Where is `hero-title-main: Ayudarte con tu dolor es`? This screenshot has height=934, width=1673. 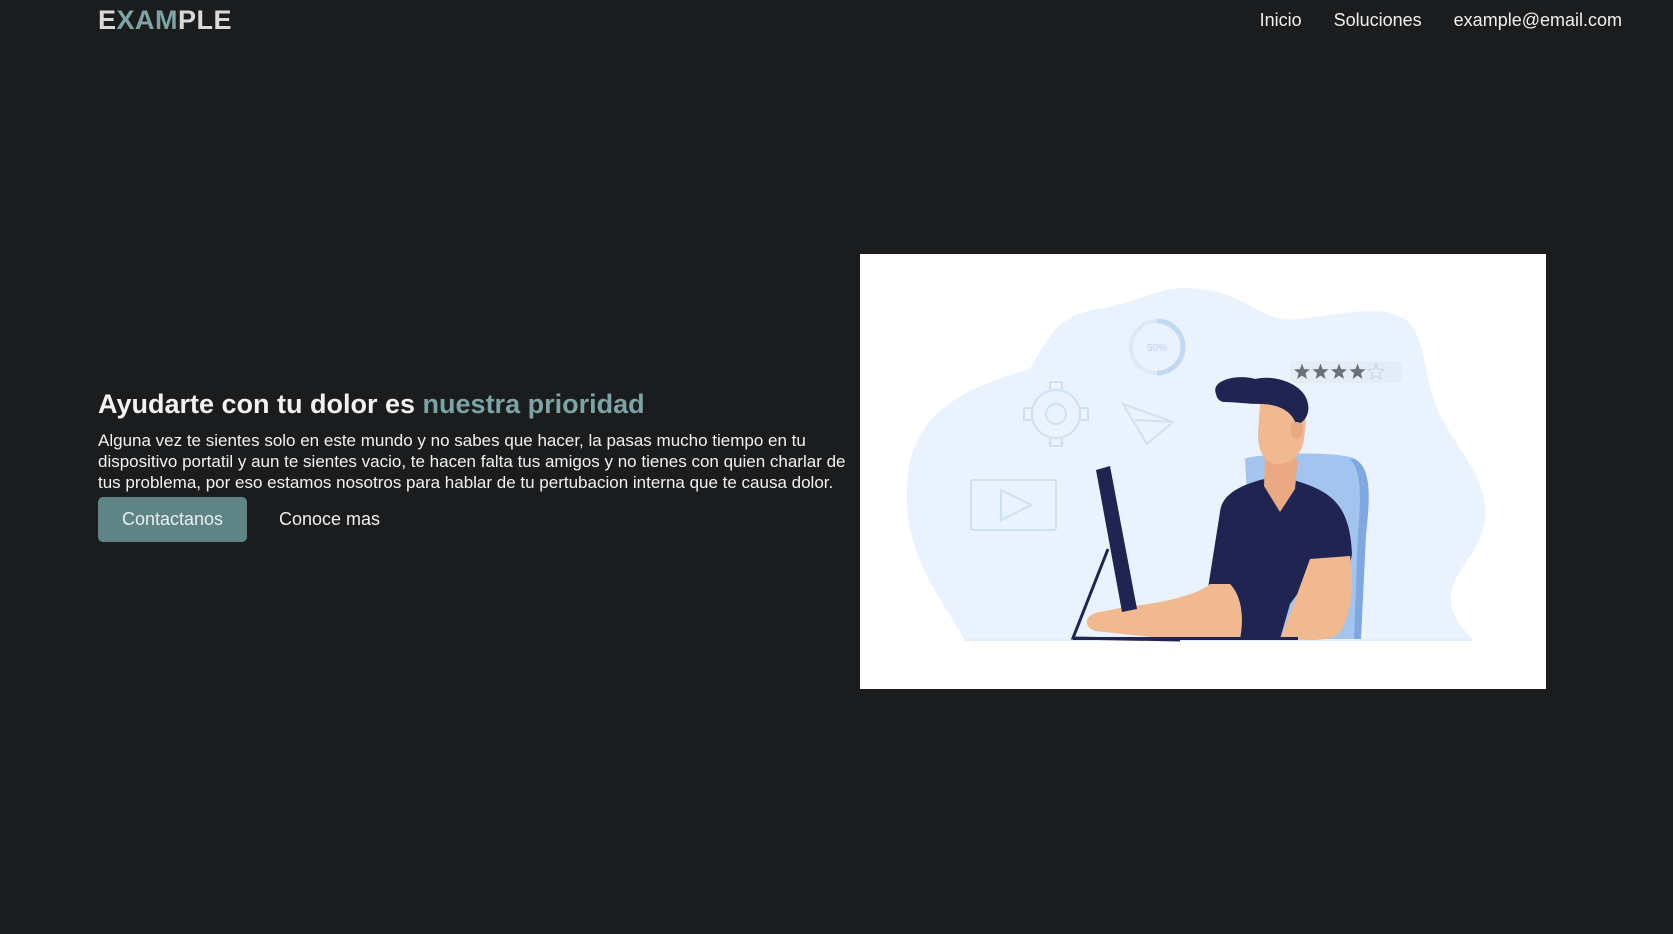
hero-title-main: Ayudarte con tu dolor es is located at coordinates (260, 404).